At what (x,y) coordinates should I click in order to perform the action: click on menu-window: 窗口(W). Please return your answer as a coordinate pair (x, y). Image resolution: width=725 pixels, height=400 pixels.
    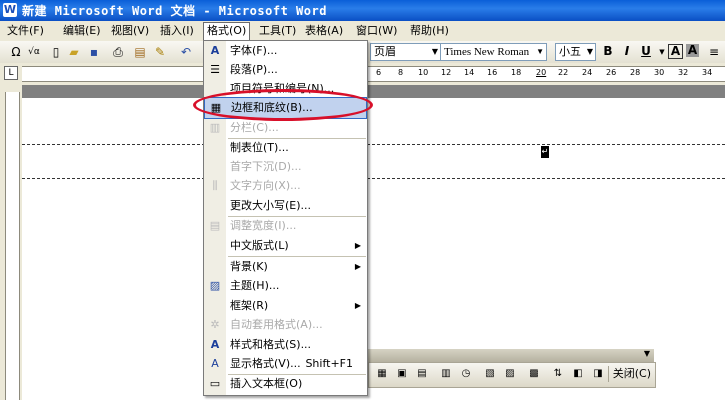
    Looking at the image, I should click on (376, 31).